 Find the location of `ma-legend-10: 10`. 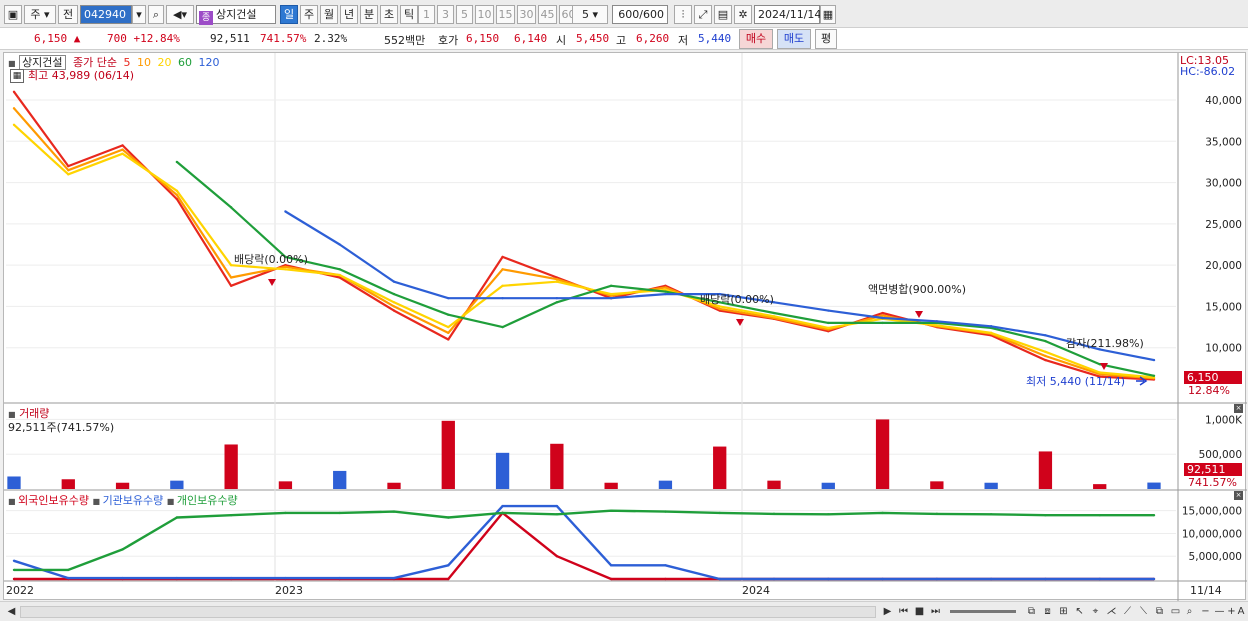

ma-legend-10: 10 is located at coordinates (142, 62).